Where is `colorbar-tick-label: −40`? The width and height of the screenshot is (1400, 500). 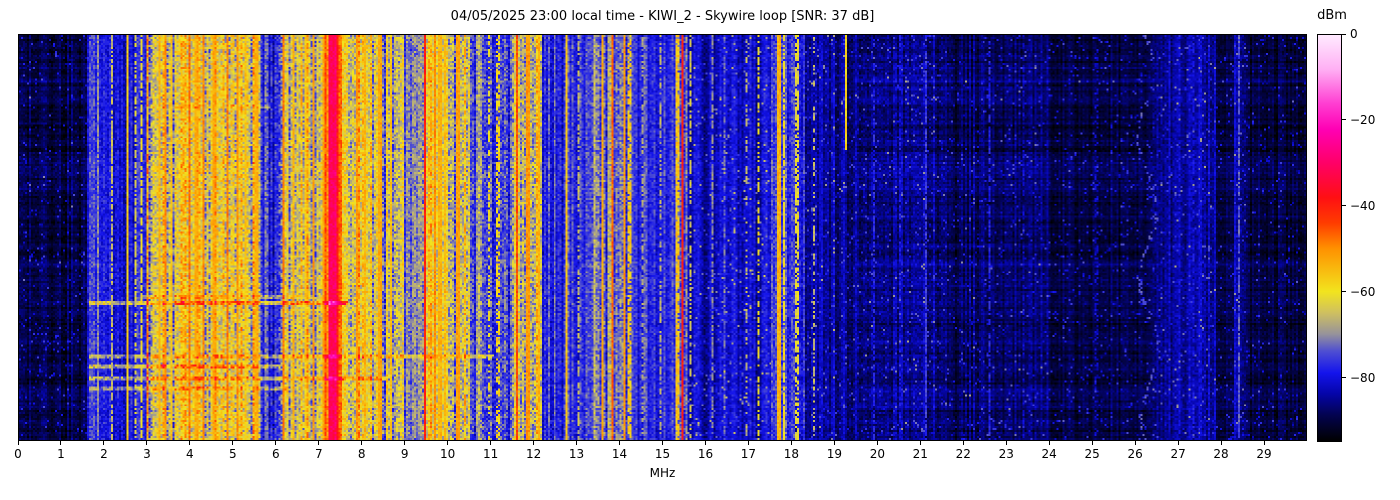 colorbar-tick-label: −40 is located at coordinates (1363, 205).